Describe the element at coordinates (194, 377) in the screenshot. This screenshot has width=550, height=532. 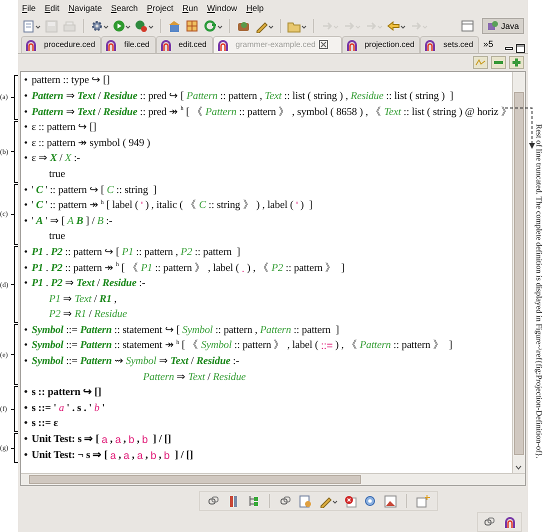
I see `code-line: Pattern ⇒ Text / Residue` at that location.